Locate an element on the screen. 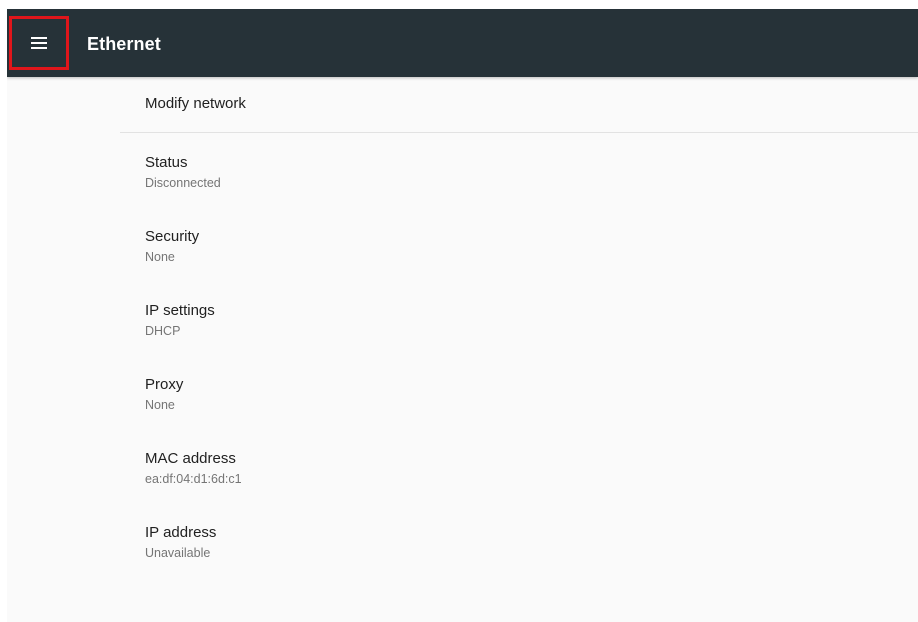 Image resolution: width=918 pixels, height=622 pixels. security-item: Security None is located at coordinates (495, 253).